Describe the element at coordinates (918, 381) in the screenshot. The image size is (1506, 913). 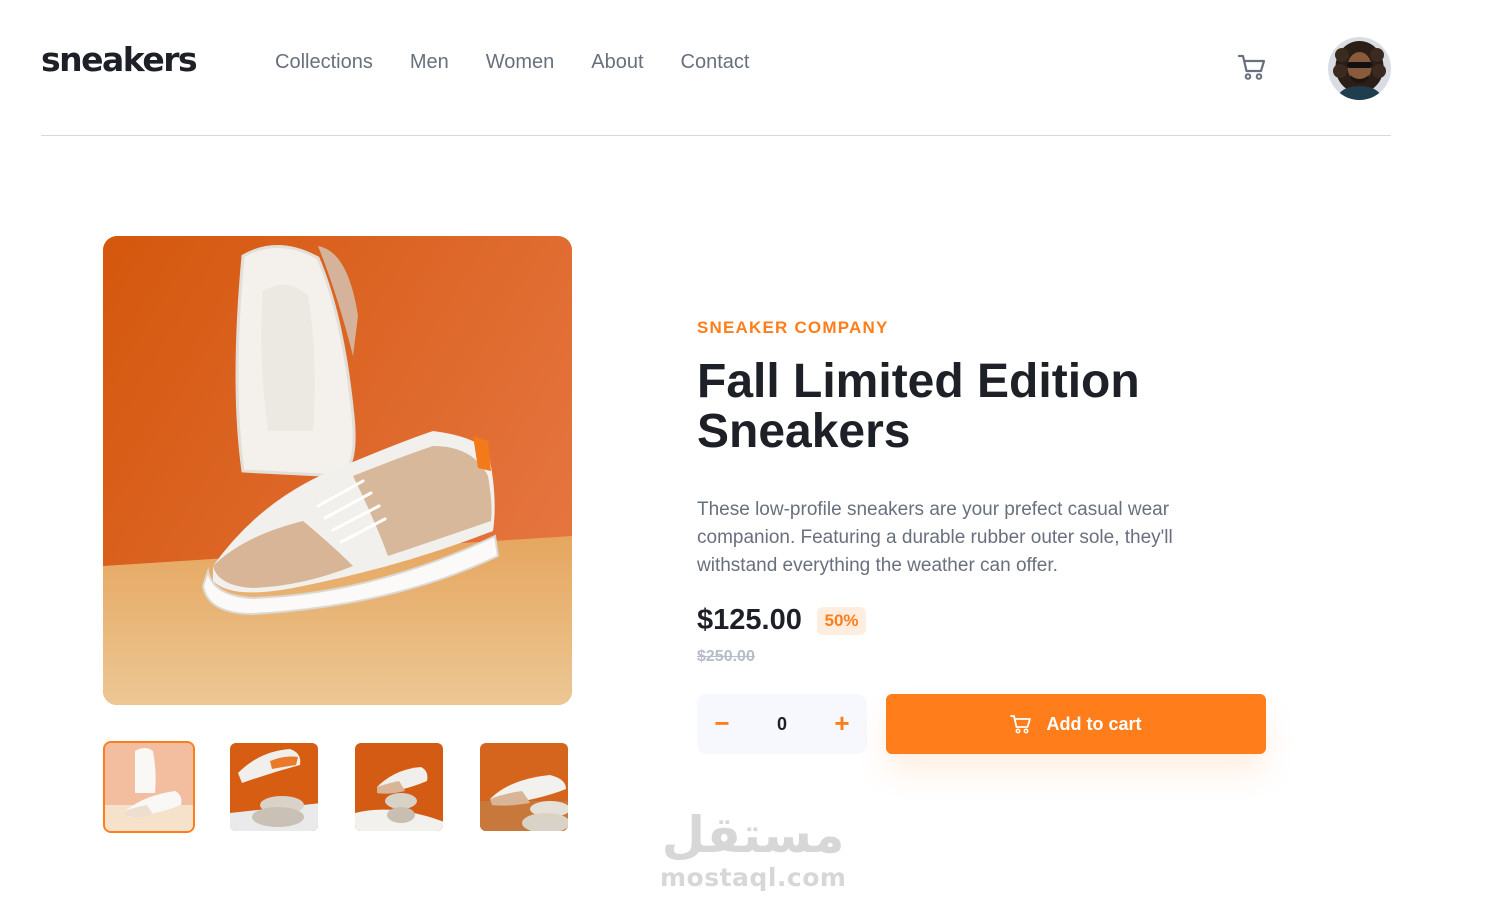
I see `product-title-line-1: Fall Limited Edition` at that location.